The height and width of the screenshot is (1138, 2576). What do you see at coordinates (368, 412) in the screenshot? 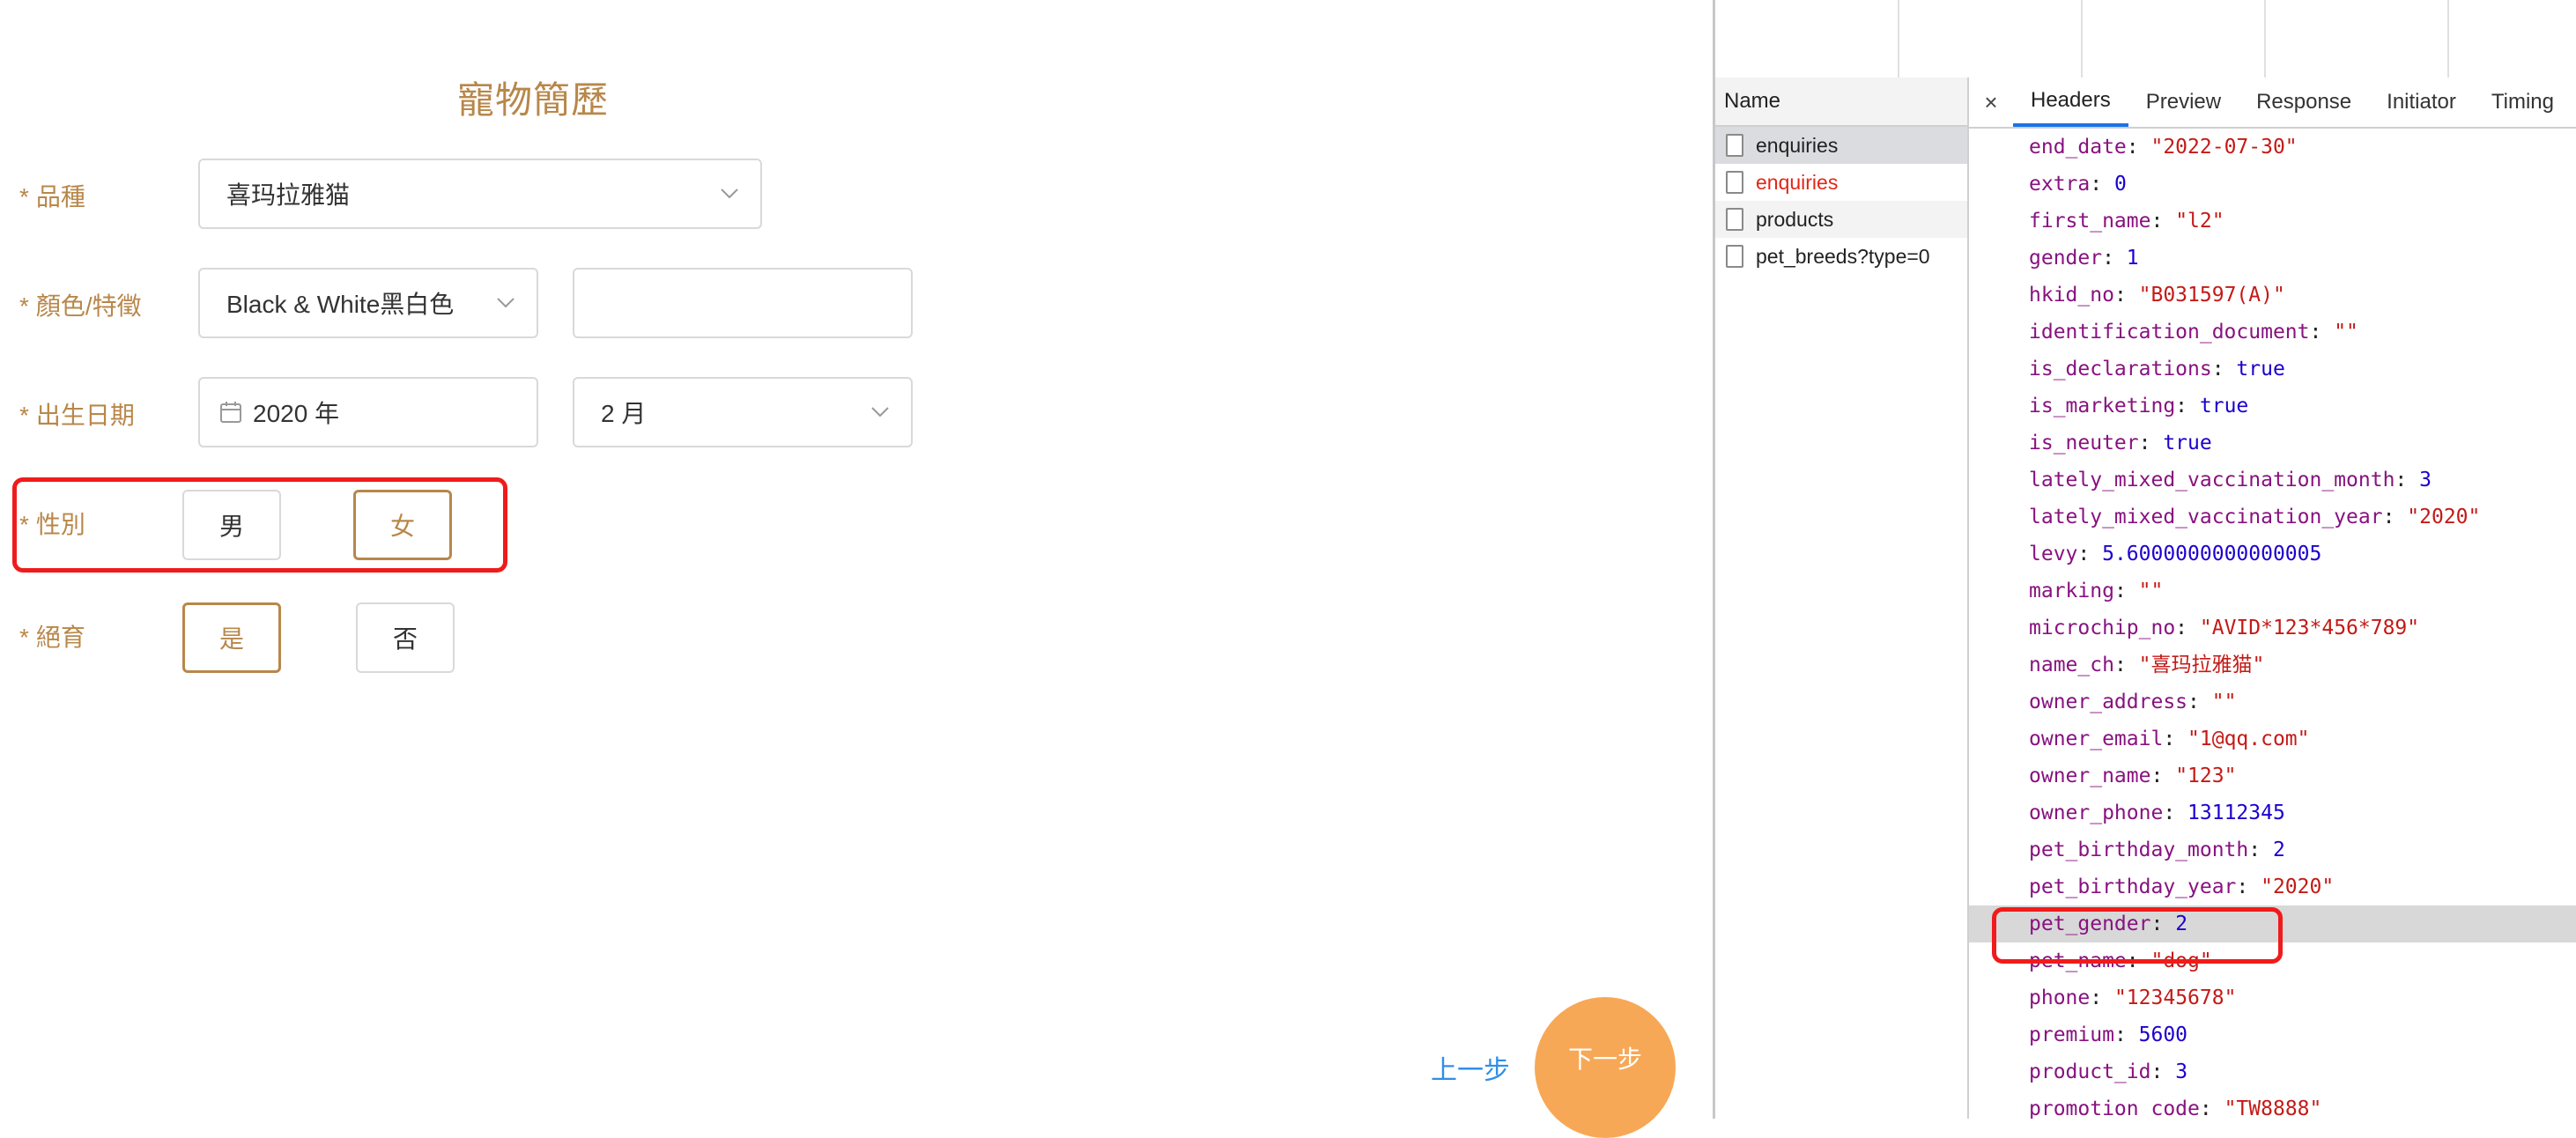
I see `birth-year-picker: 2020 年` at bounding box center [368, 412].